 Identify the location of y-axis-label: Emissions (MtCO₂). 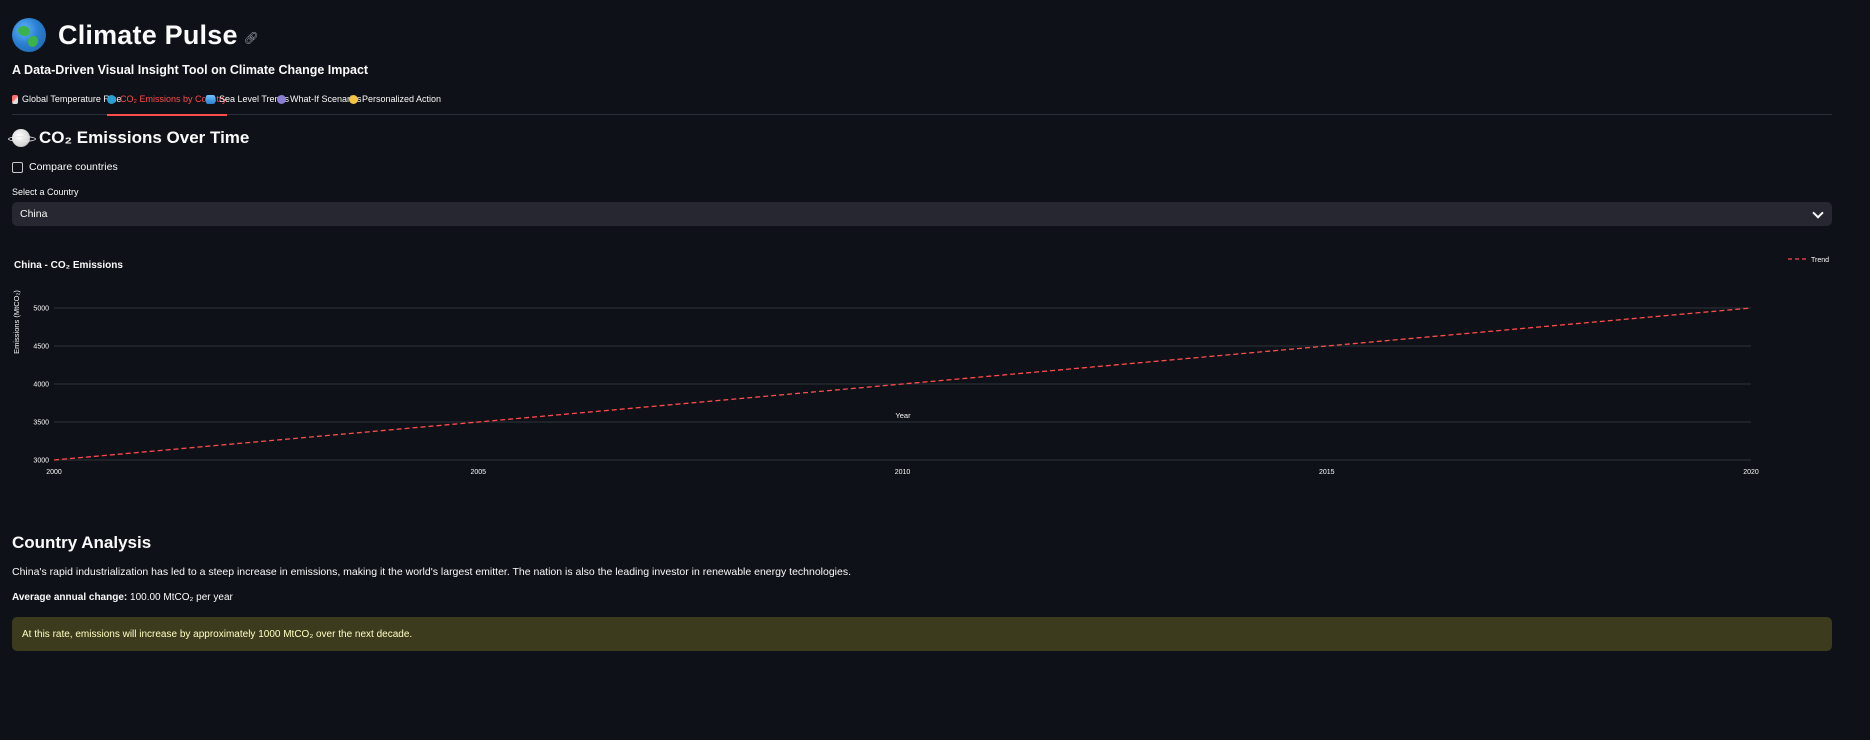
(16, 322).